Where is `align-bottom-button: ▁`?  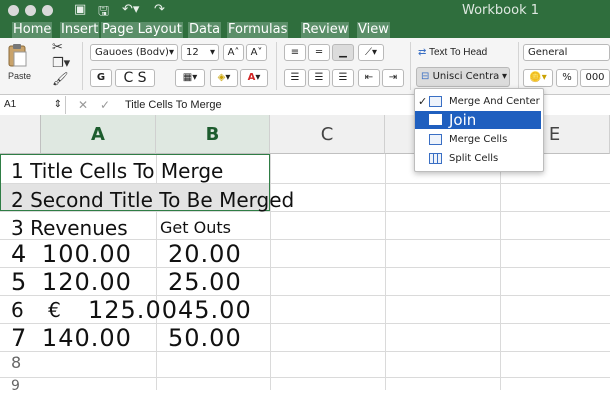
align-bottom-button: ▁ is located at coordinates (343, 52).